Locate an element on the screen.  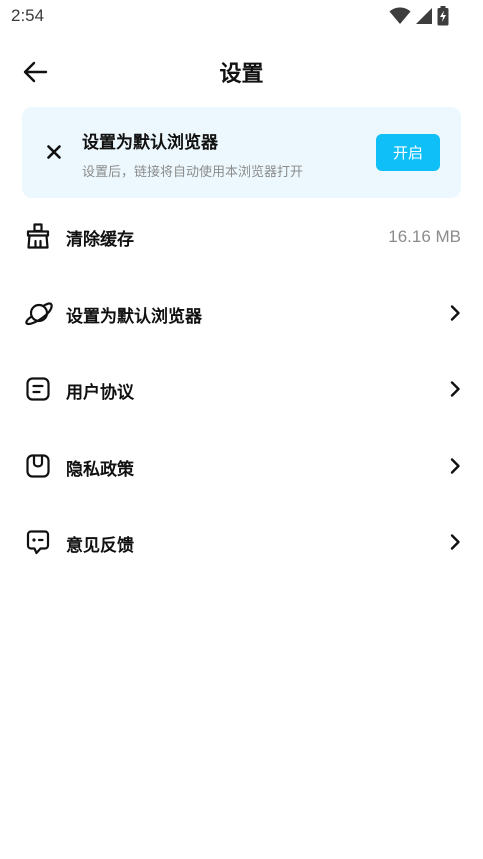
status-bar: 2:54 is located at coordinates (241, 17).